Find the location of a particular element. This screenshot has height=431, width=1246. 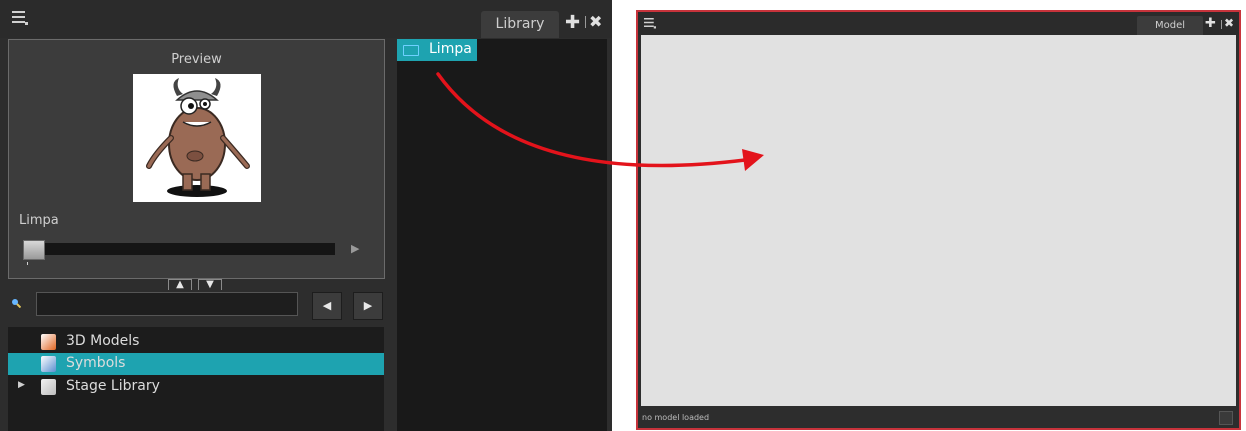

preview-thumbnail is located at coordinates (197, 138).